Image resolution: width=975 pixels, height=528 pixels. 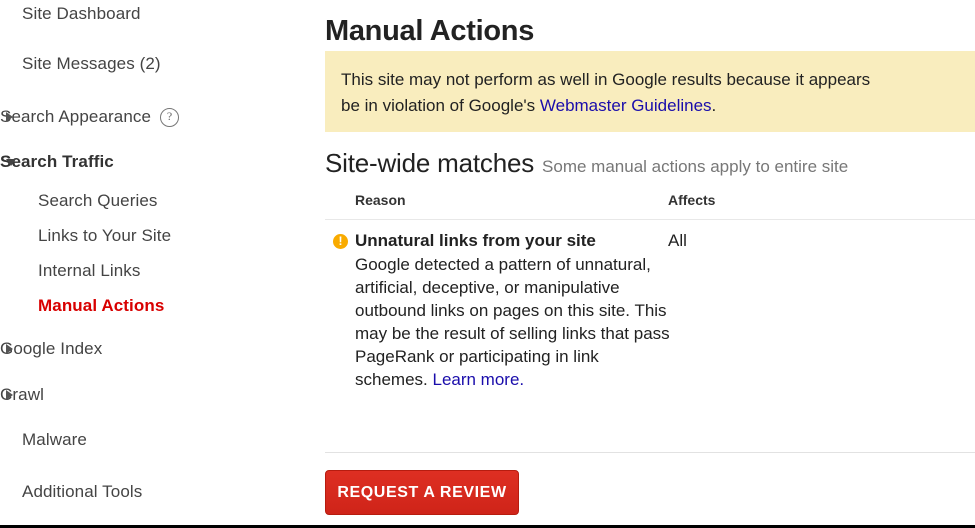 I want to click on sidebar-item-label: Search Appearance, so click(x=76, y=116).